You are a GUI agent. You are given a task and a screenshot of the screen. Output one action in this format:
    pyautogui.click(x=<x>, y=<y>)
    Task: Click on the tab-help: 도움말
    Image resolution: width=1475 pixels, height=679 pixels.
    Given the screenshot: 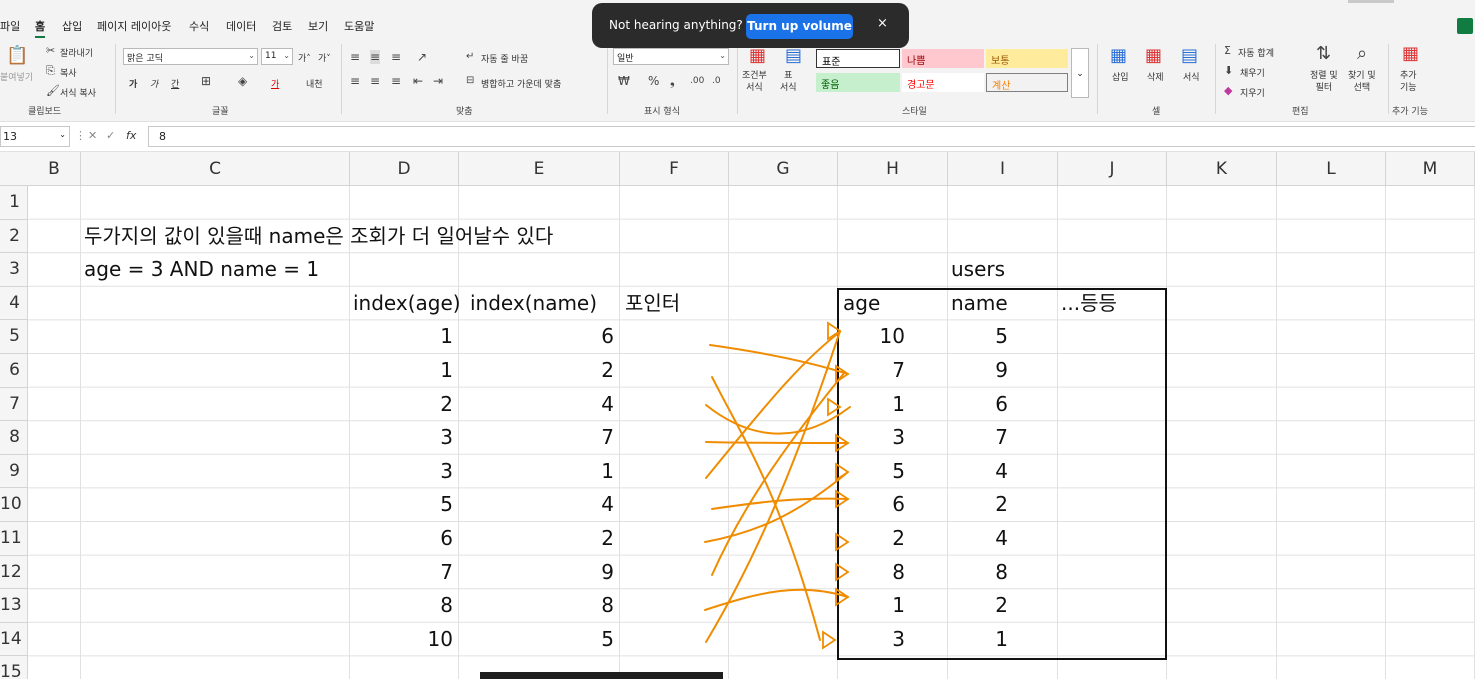 What is the action you would take?
    pyautogui.click(x=359, y=26)
    